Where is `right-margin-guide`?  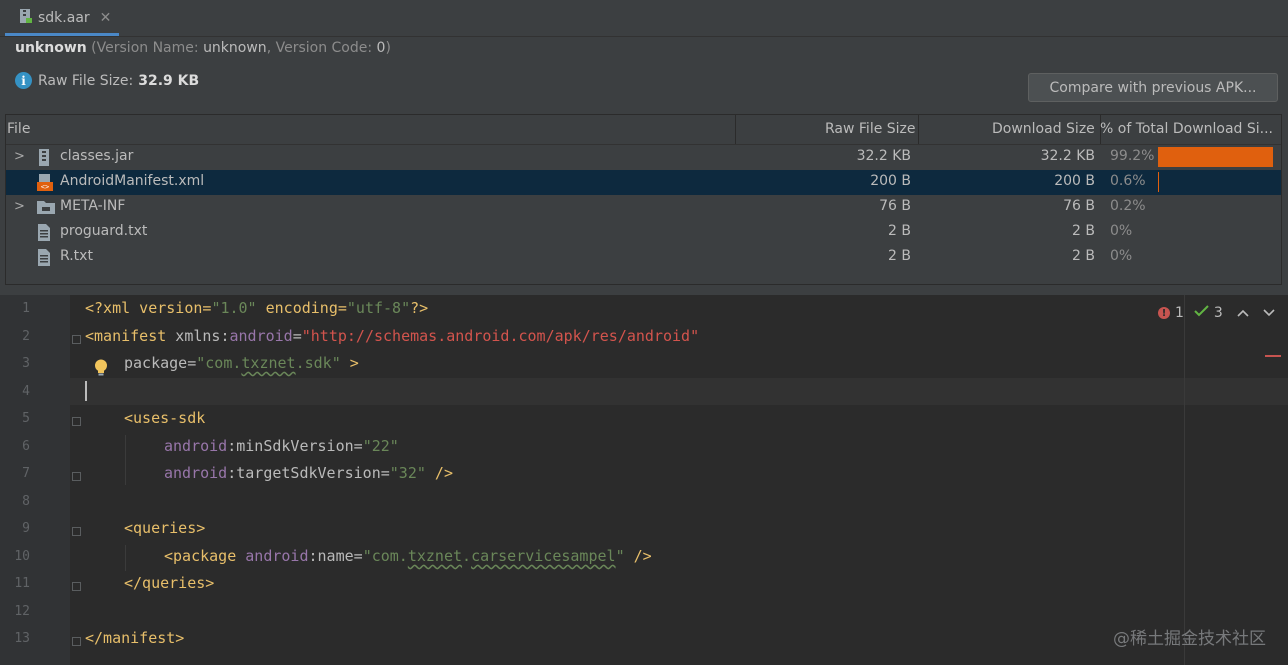 right-margin-guide is located at coordinates (1184, 480).